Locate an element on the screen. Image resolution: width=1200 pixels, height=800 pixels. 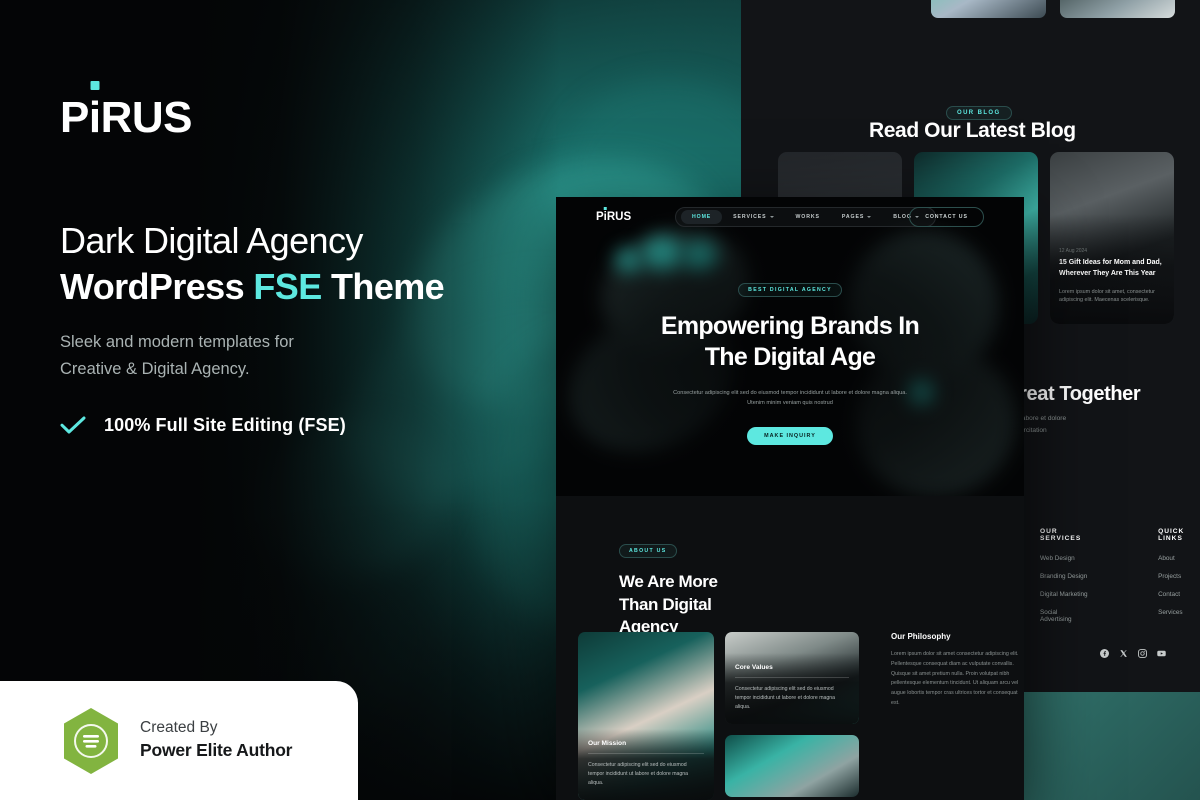
power-elite-badge: Created By Power Elite Author is located at coordinates (179, 740).